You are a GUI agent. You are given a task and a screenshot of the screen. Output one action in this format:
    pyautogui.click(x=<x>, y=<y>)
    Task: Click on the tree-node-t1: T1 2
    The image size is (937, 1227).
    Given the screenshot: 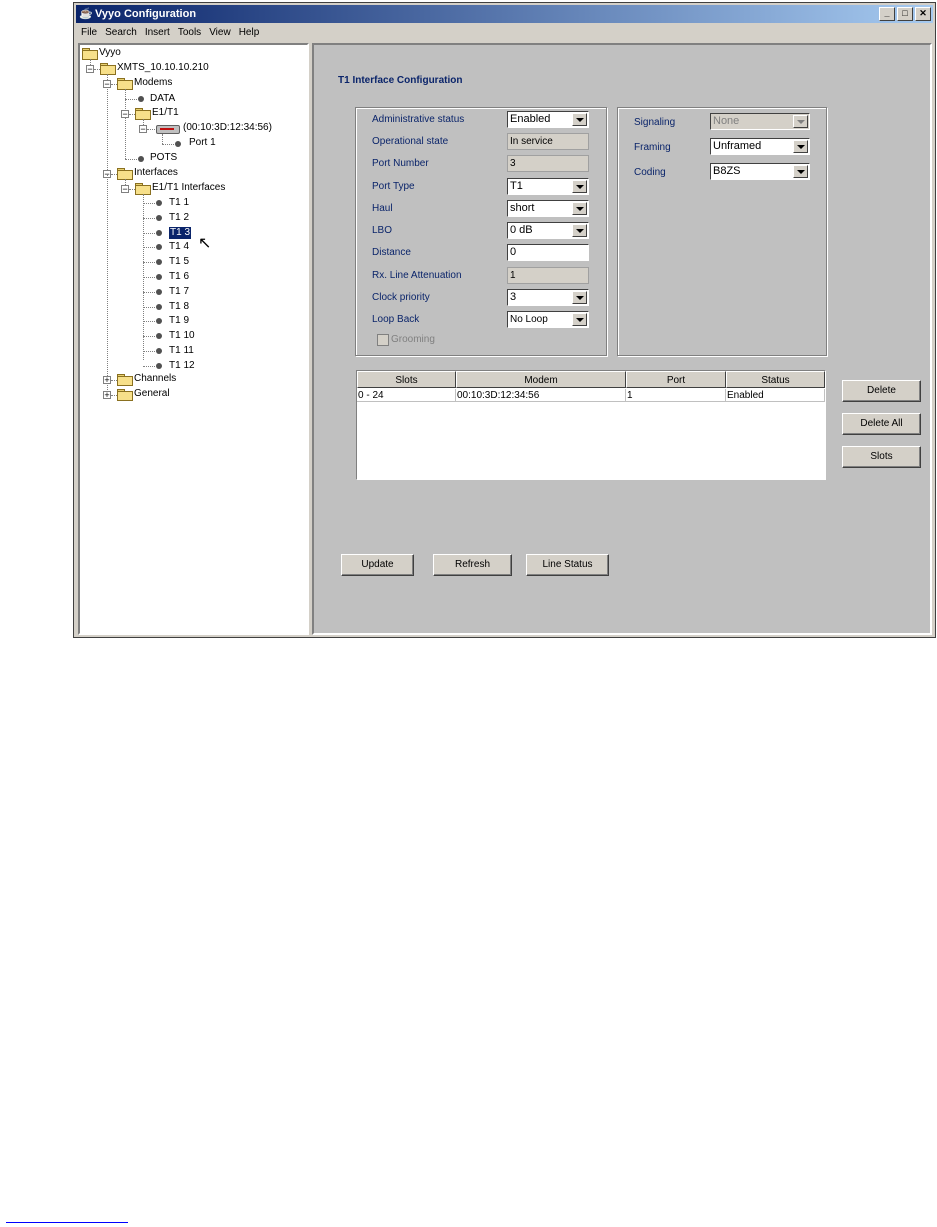 What is the action you would take?
    pyautogui.click(x=179, y=218)
    